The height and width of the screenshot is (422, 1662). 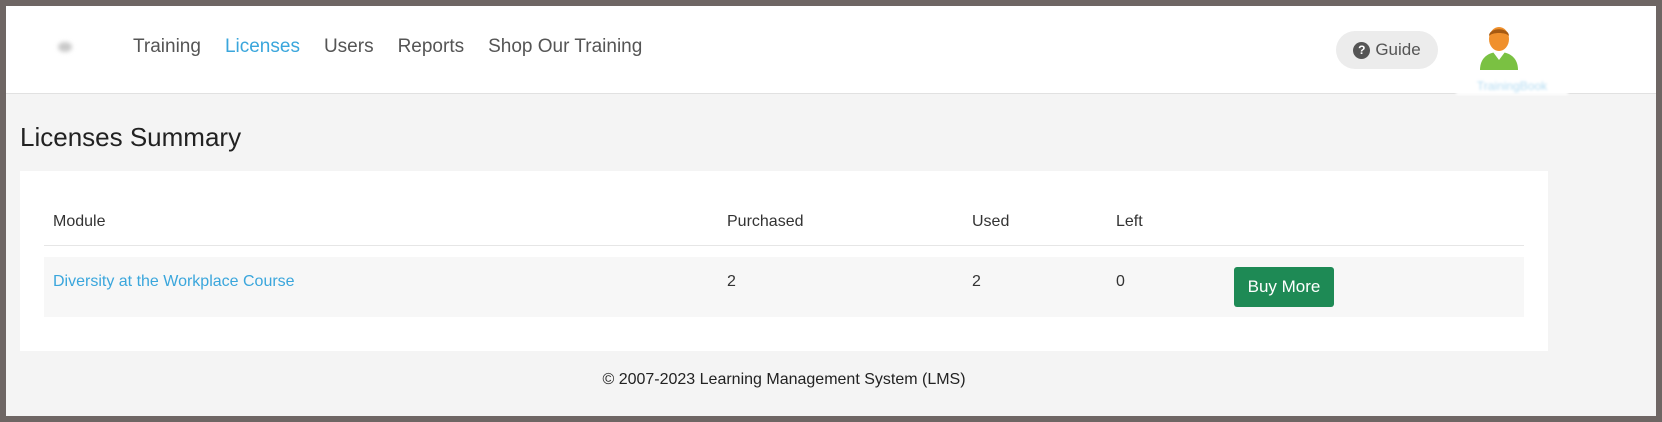 I want to click on question-circle-icon: ?, so click(x=1362, y=50).